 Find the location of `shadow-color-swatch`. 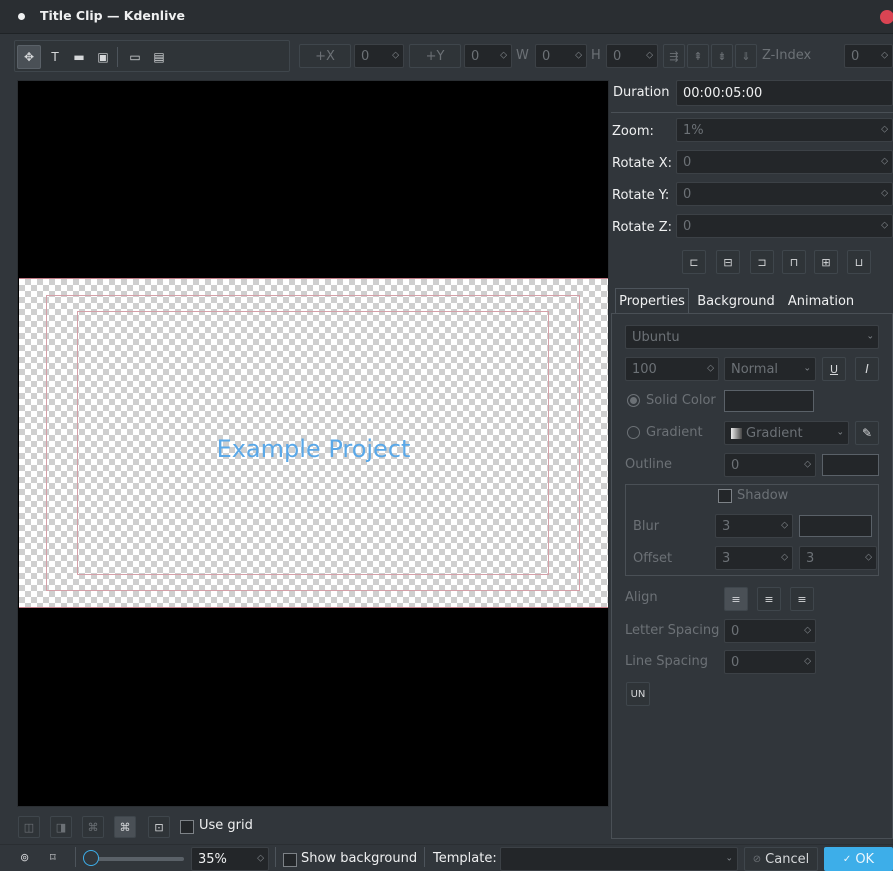

shadow-color-swatch is located at coordinates (835, 526).